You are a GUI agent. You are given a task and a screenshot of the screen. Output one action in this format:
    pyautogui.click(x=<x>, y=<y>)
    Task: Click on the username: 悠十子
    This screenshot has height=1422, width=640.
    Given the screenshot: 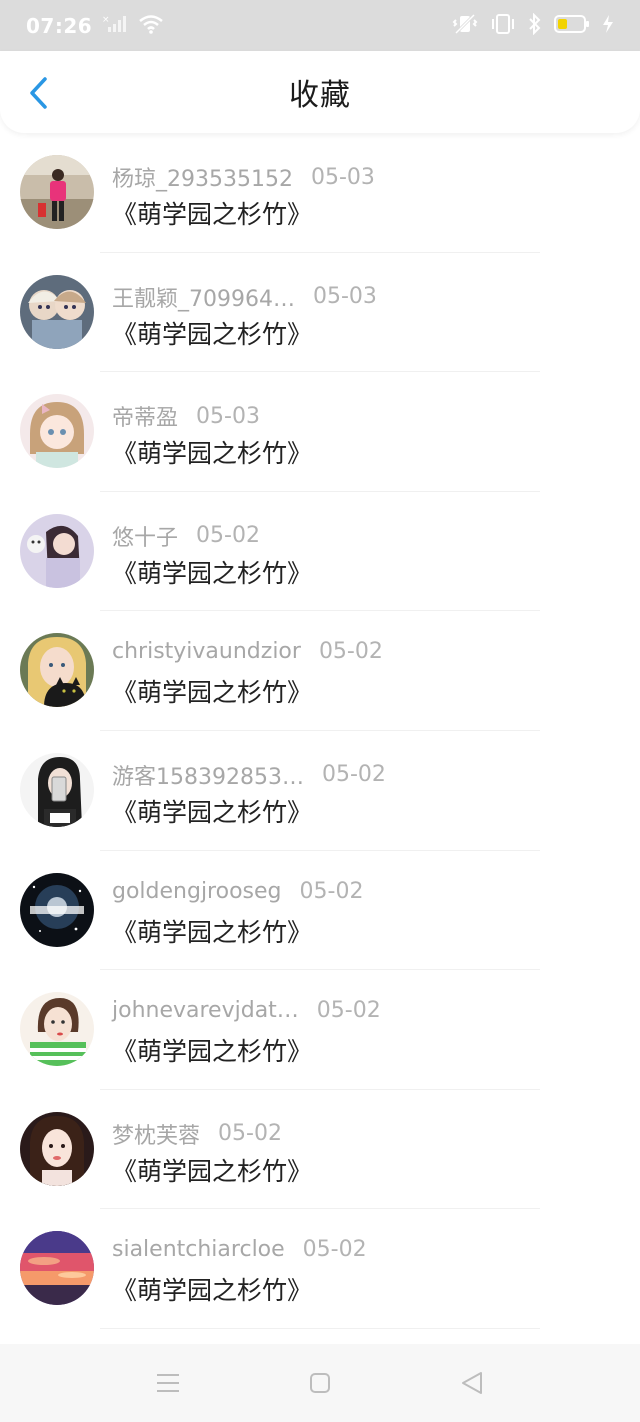 What is the action you would take?
    pyautogui.click(x=145, y=538)
    